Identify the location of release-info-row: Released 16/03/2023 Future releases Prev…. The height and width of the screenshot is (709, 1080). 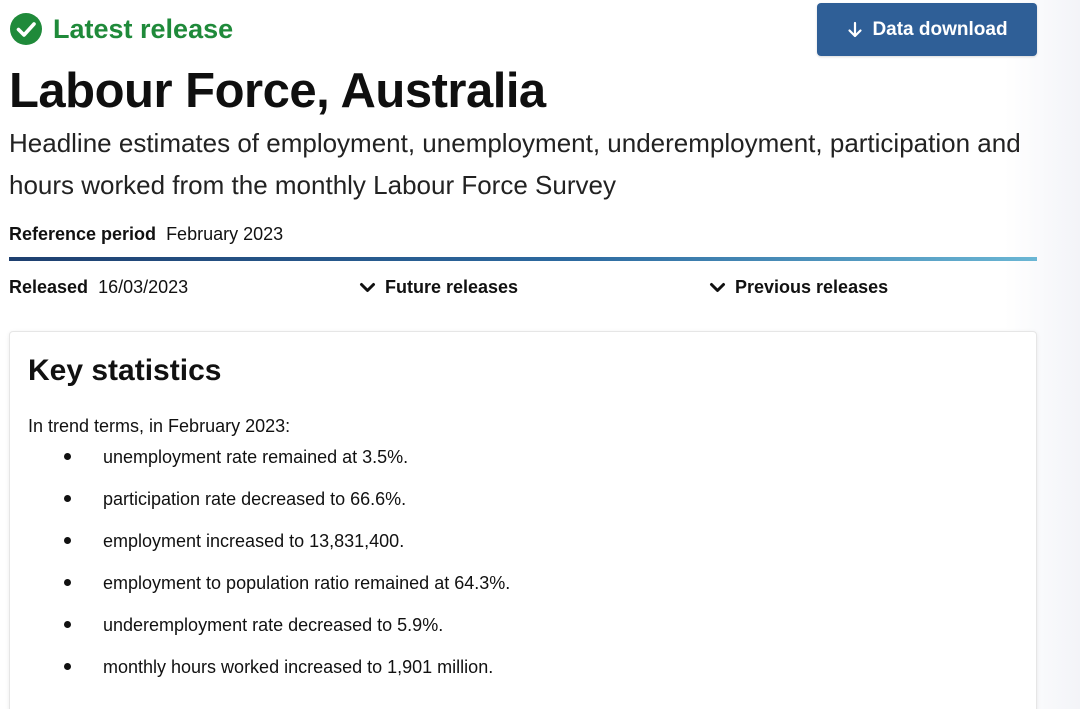
(523, 287).